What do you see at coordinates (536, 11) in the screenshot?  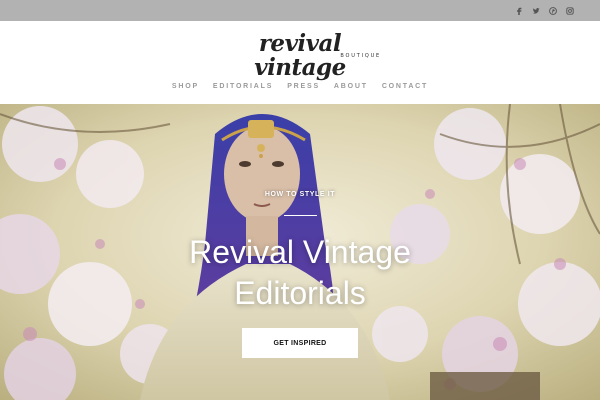 I see `twitter-icon` at bounding box center [536, 11].